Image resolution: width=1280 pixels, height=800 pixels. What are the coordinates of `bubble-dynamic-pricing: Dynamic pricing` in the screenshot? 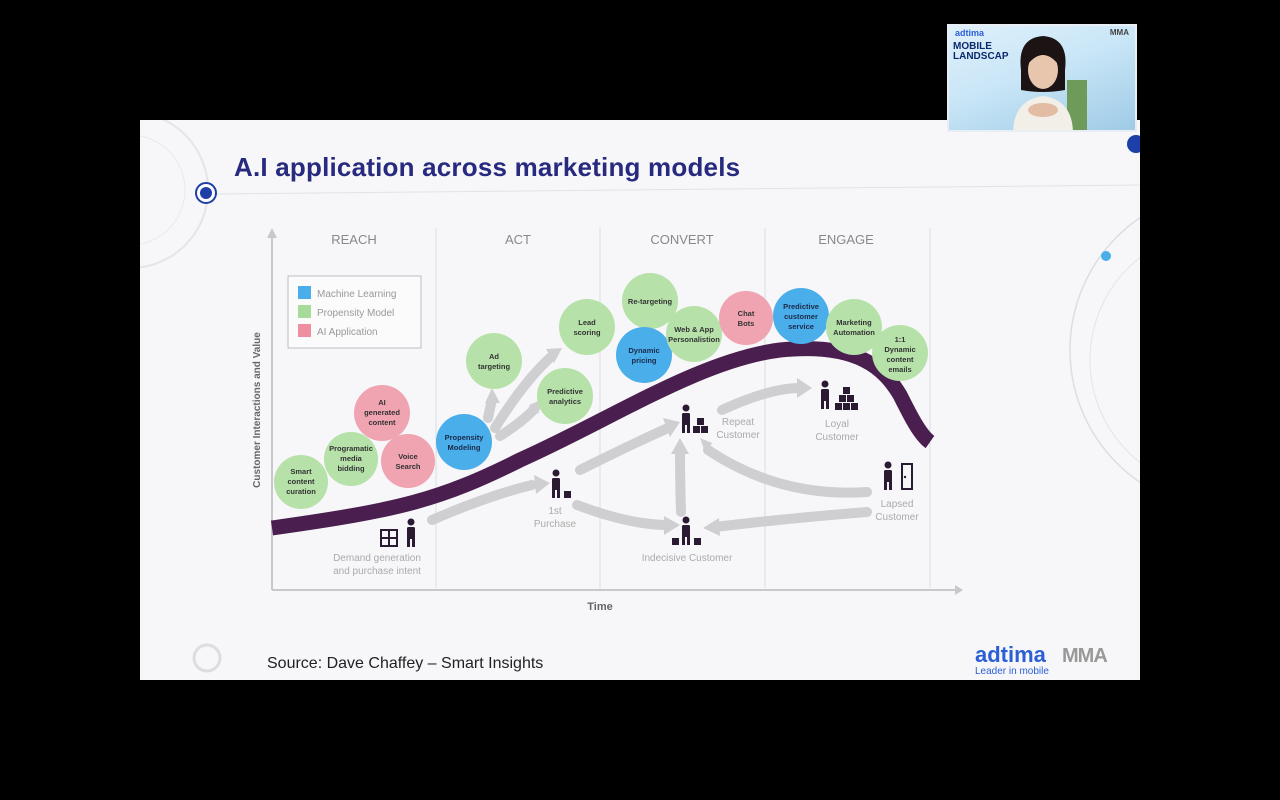 It's located at (644, 355).